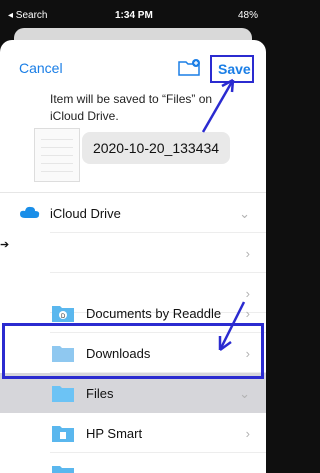 The height and width of the screenshot is (473, 320). I want to click on arrow-up-icon, so click(218, 105).